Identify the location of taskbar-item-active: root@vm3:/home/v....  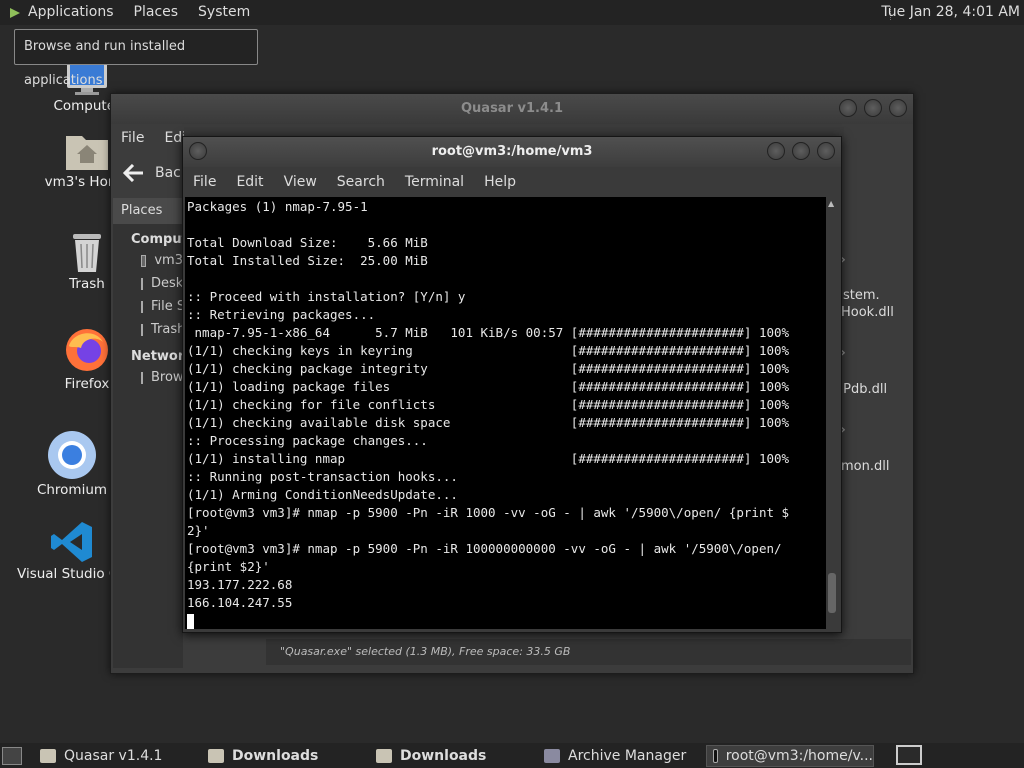
(790, 755).